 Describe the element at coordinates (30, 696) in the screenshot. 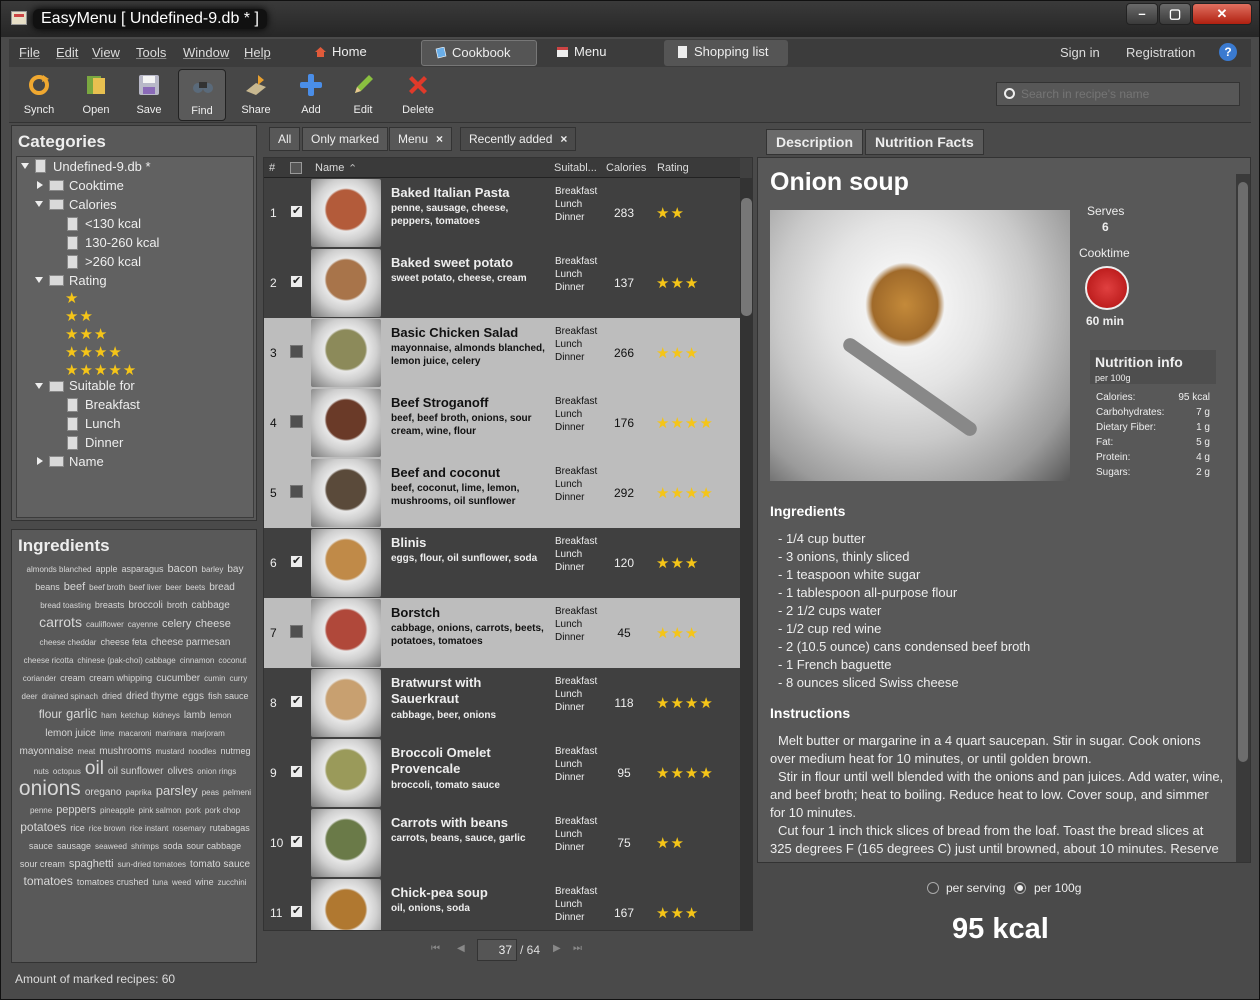

I see `ingredient-tag: deer` at that location.